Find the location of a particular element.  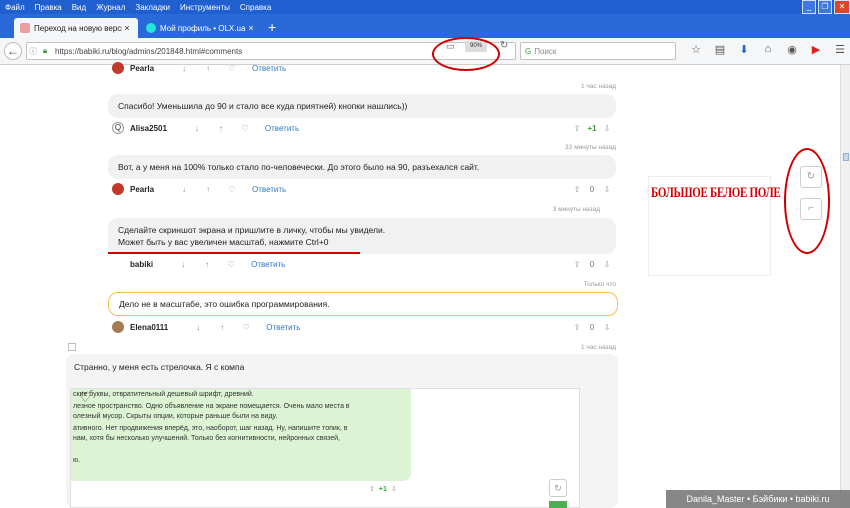

embedded-refresh-icon: ↻ is located at coordinates (558, 488).